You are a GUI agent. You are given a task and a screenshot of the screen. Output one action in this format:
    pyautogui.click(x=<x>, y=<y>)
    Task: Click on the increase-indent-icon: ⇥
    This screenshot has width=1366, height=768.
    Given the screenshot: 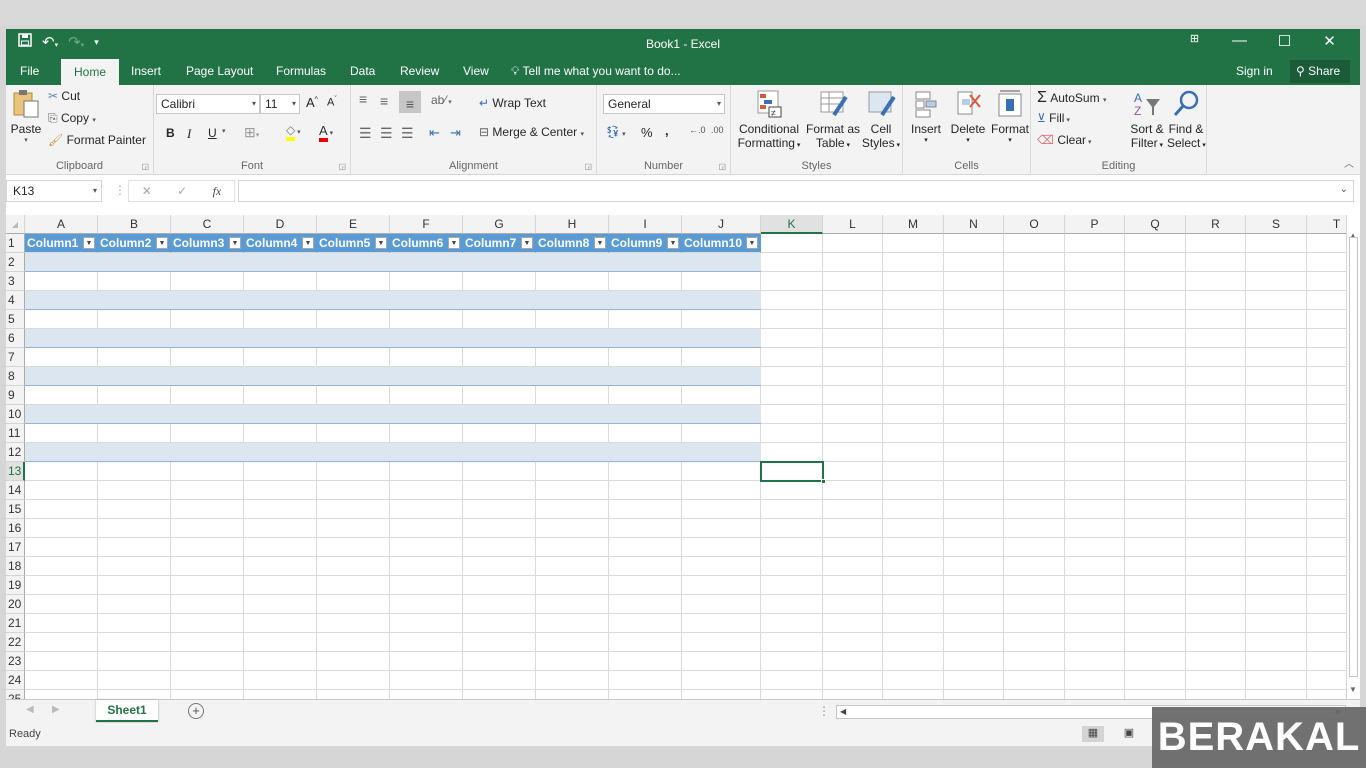 What is the action you would take?
    pyautogui.click(x=455, y=133)
    